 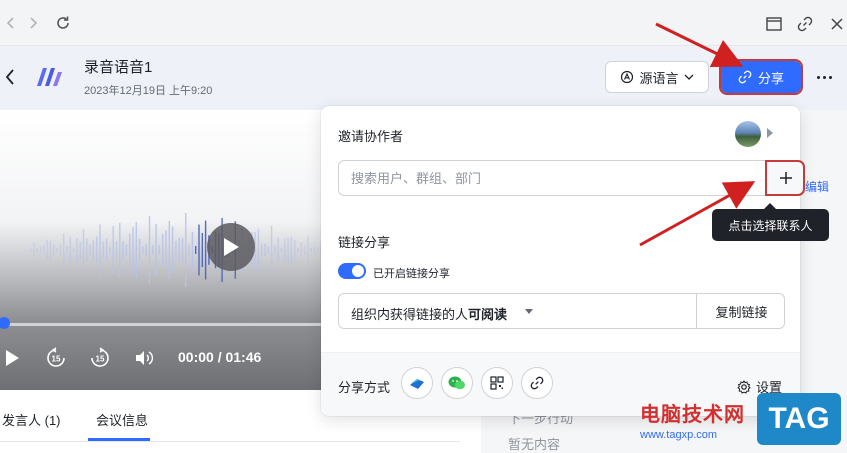 I want to click on forward-nav-icon, so click(x=33, y=23).